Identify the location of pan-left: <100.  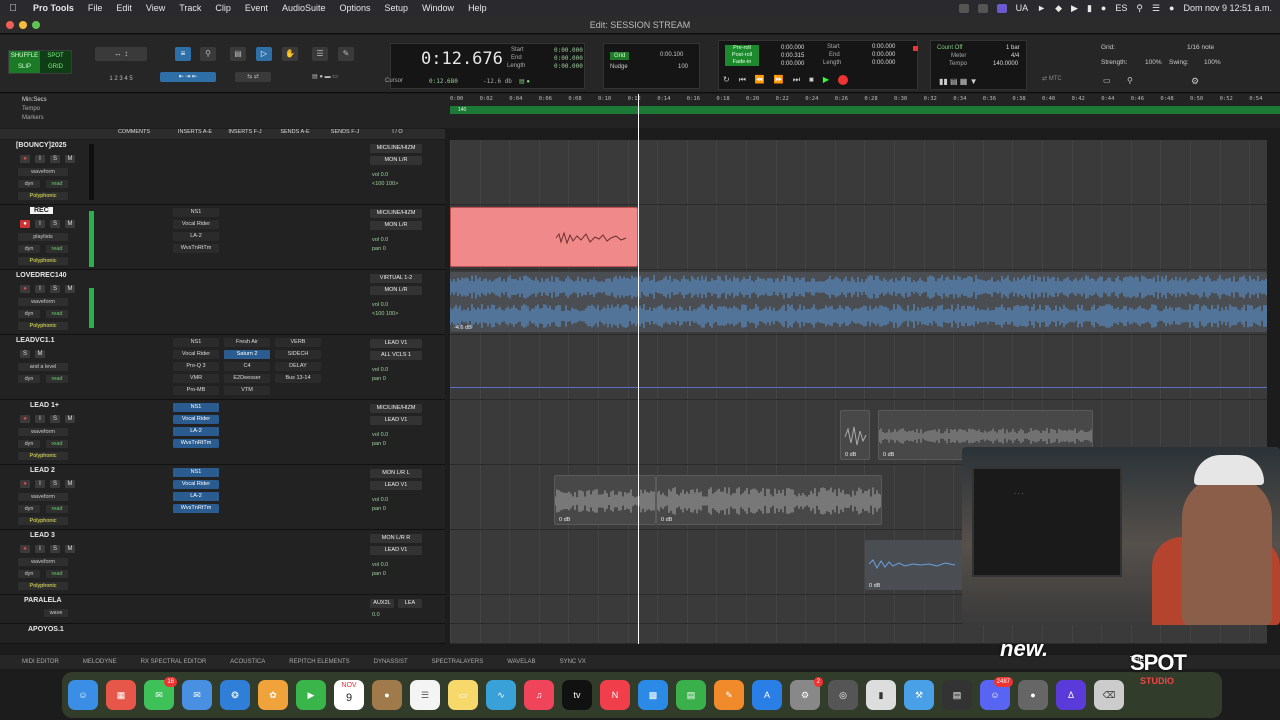
(378, 314).